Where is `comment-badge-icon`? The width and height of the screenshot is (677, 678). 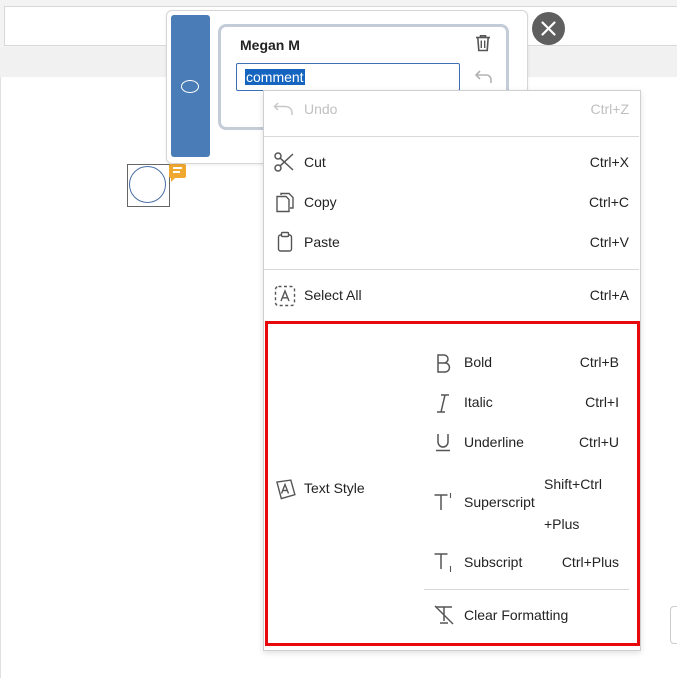 comment-badge-icon is located at coordinates (177, 173).